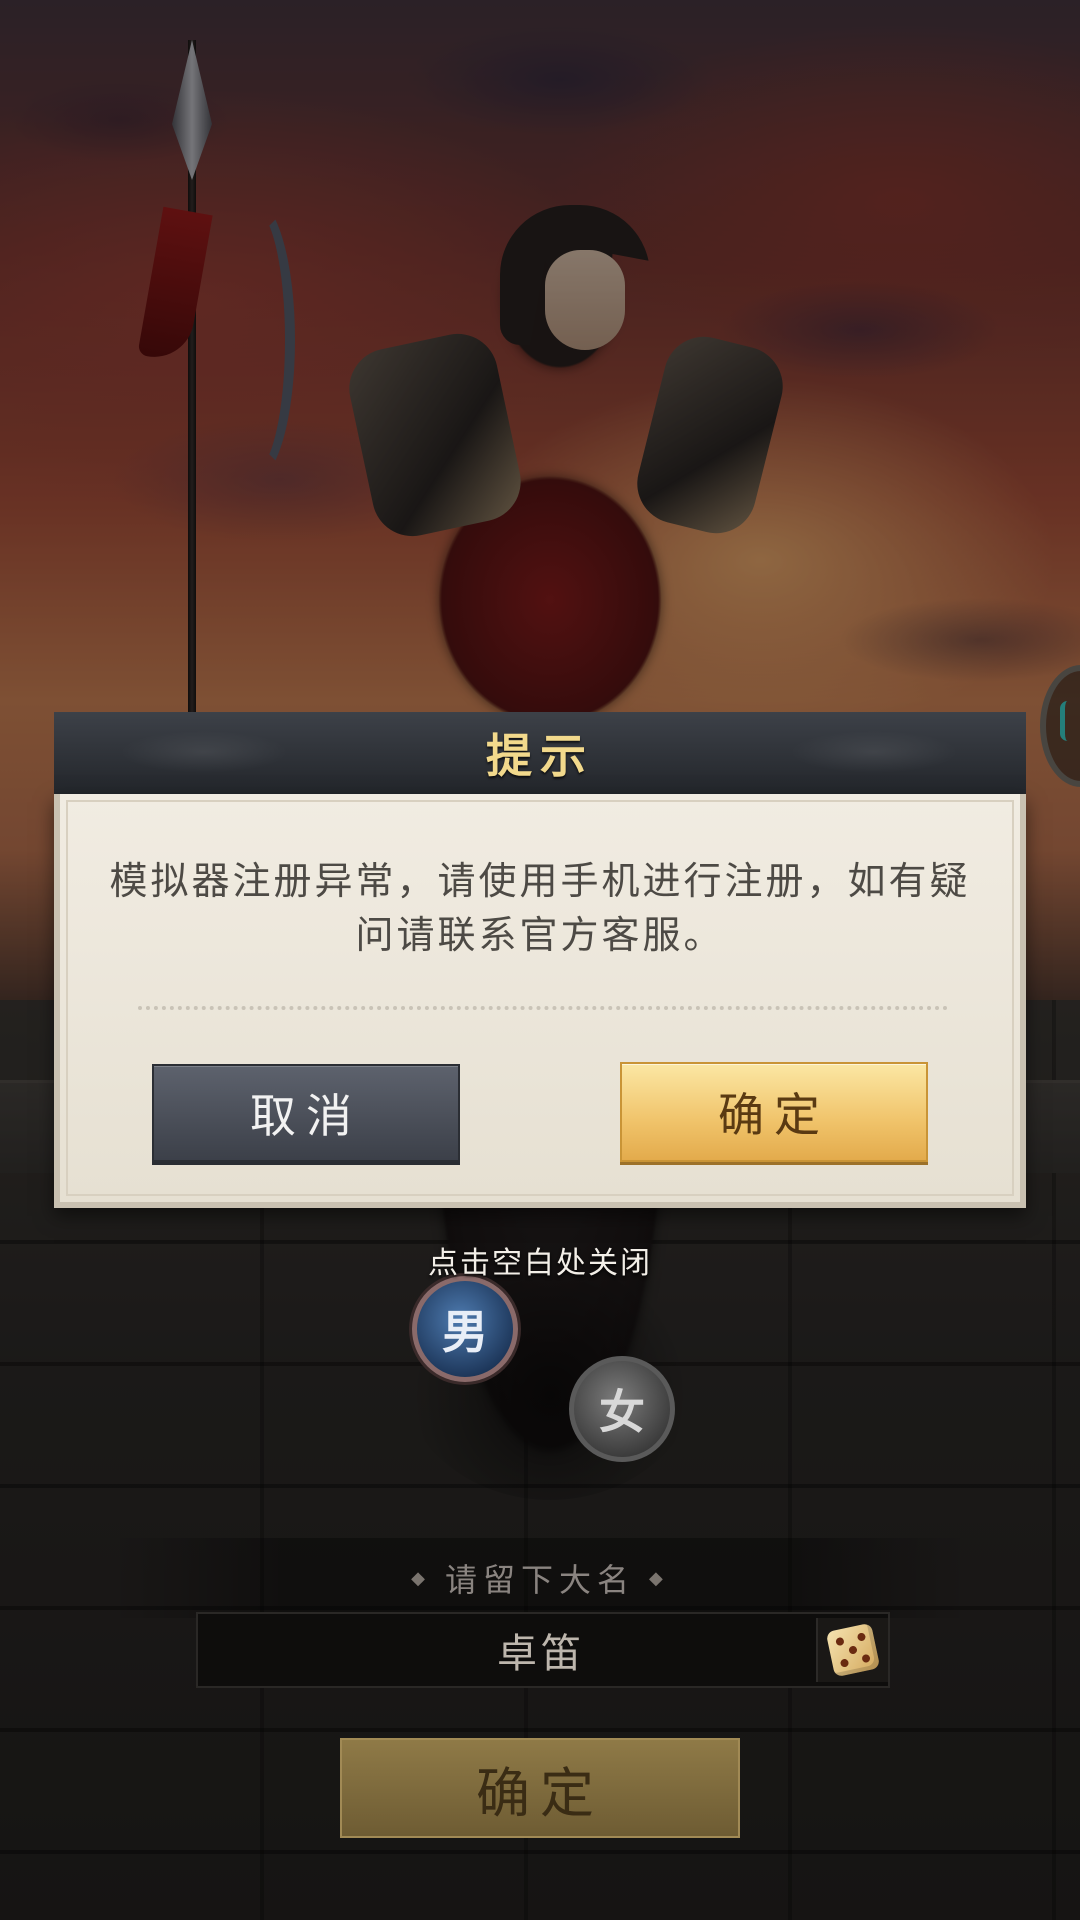 Image resolution: width=1080 pixels, height=1920 pixels. Describe the element at coordinates (622, 1412) in the screenshot. I see `gender-female-label: 女` at that location.